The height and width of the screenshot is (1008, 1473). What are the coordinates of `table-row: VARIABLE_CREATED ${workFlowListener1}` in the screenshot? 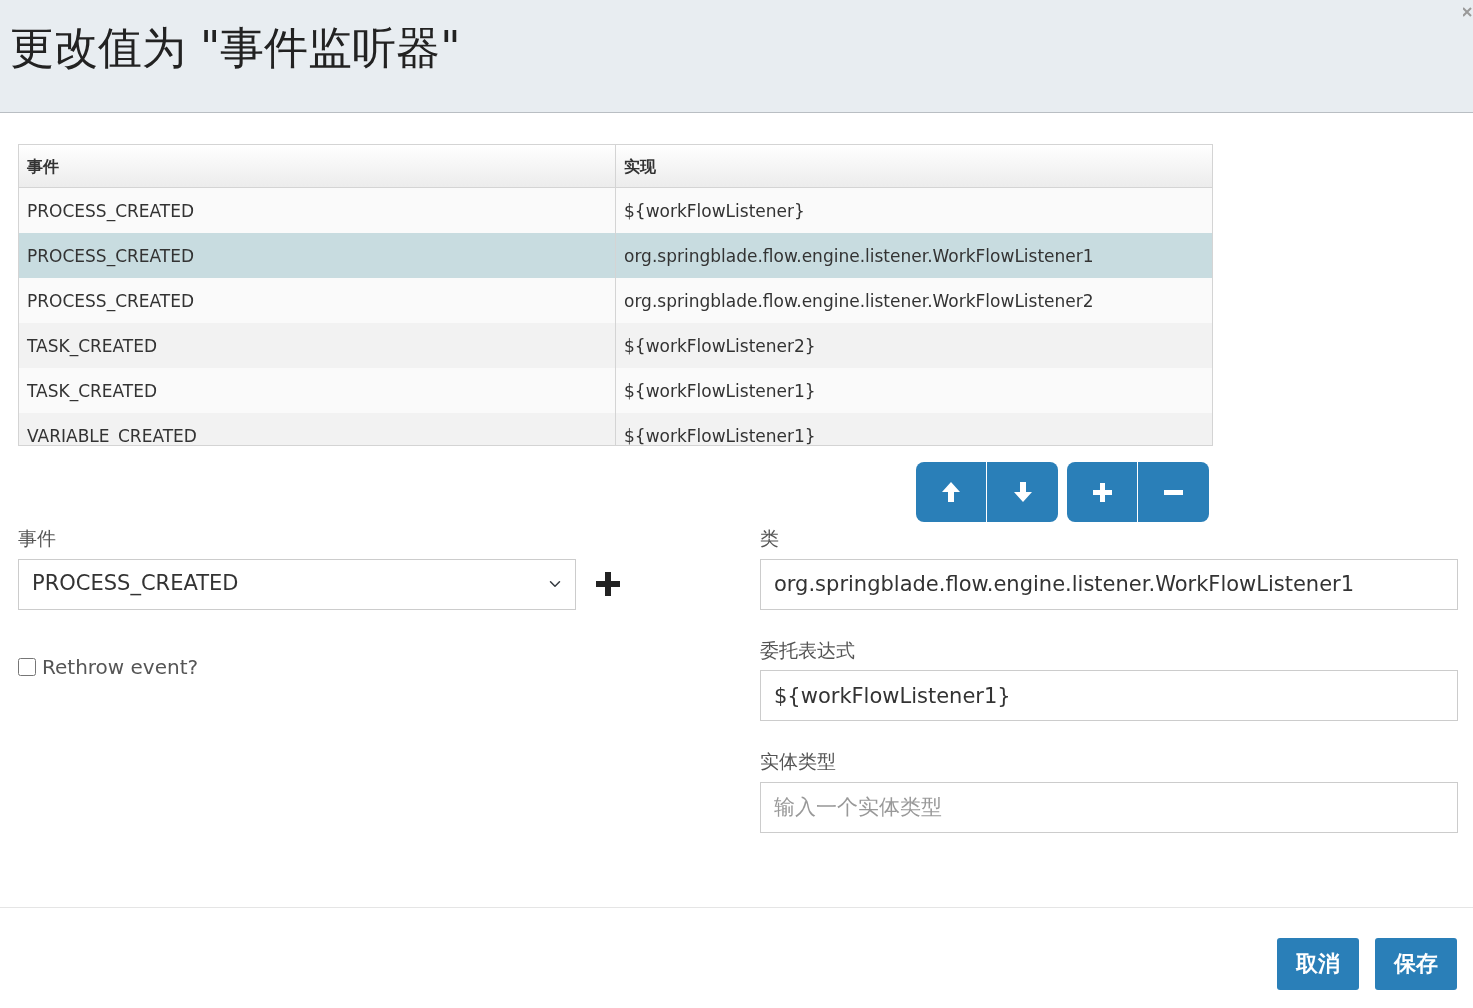 It's located at (615, 429).